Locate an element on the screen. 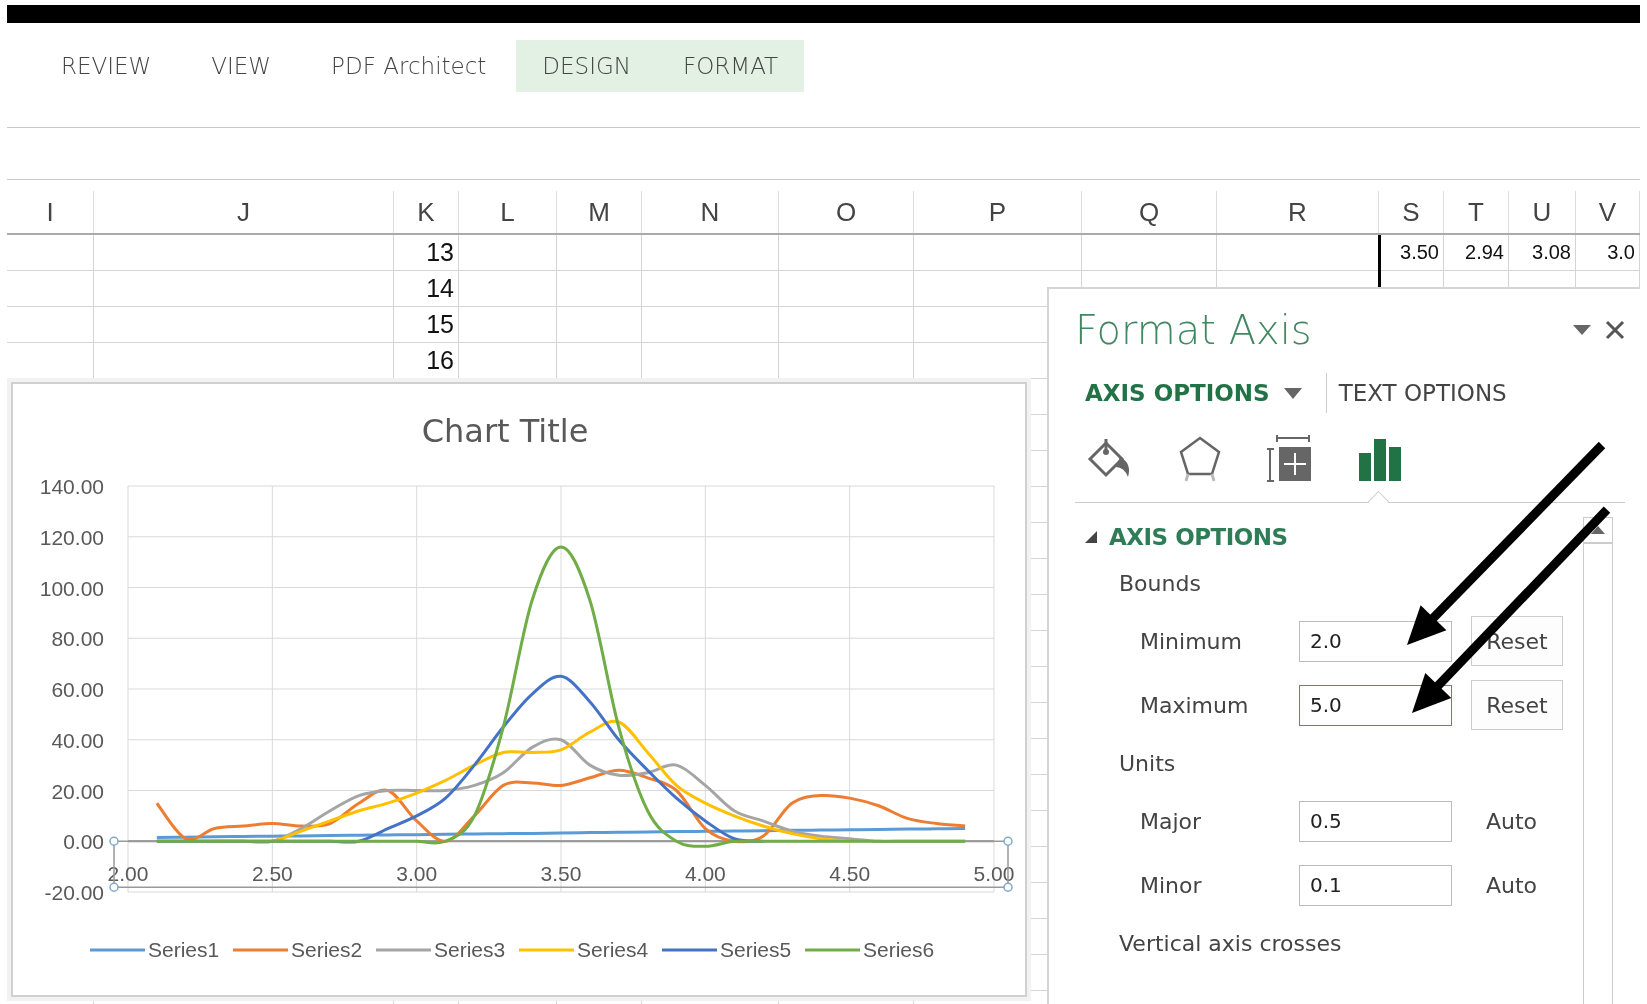 This screenshot has width=1647, height=1004. x-axis-label: 2.50 is located at coordinates (272, 874).